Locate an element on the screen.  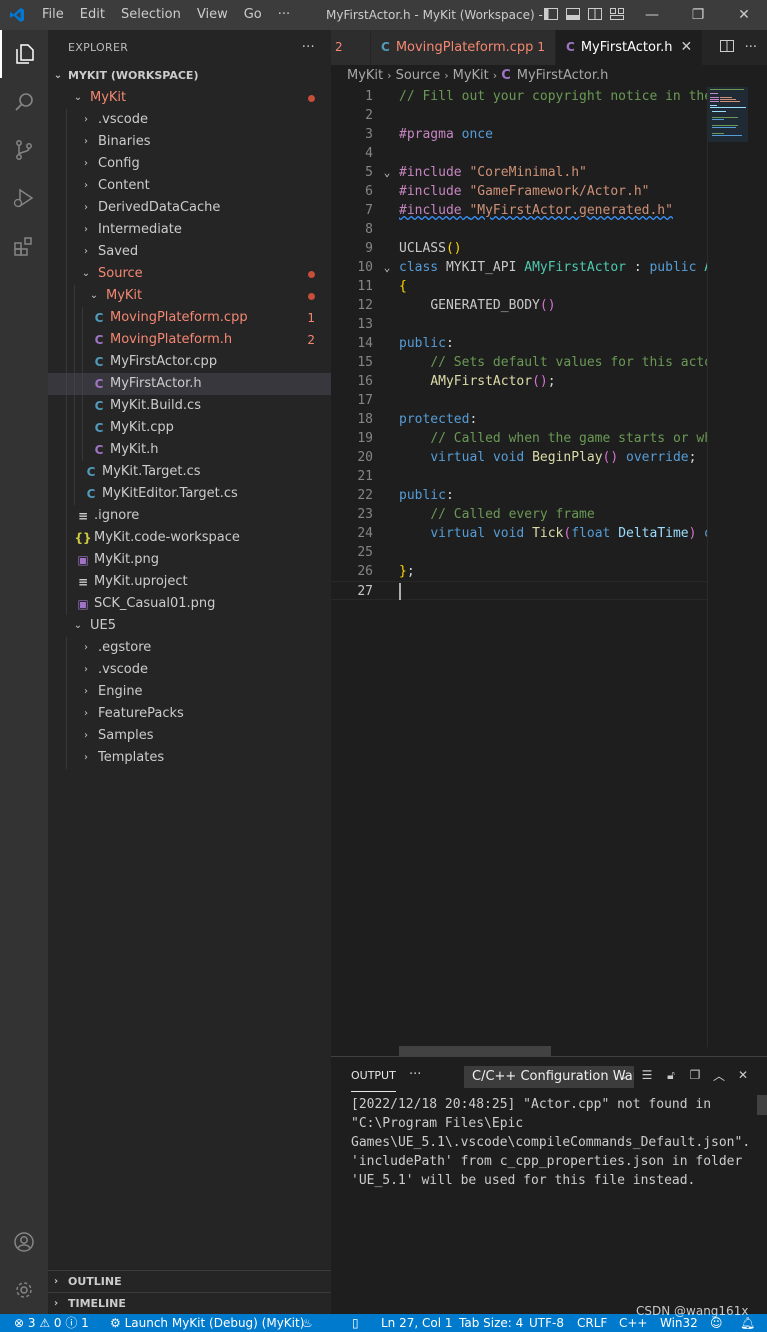
tree-folder: › FeaturePacks is located at coordinates (189, 714).